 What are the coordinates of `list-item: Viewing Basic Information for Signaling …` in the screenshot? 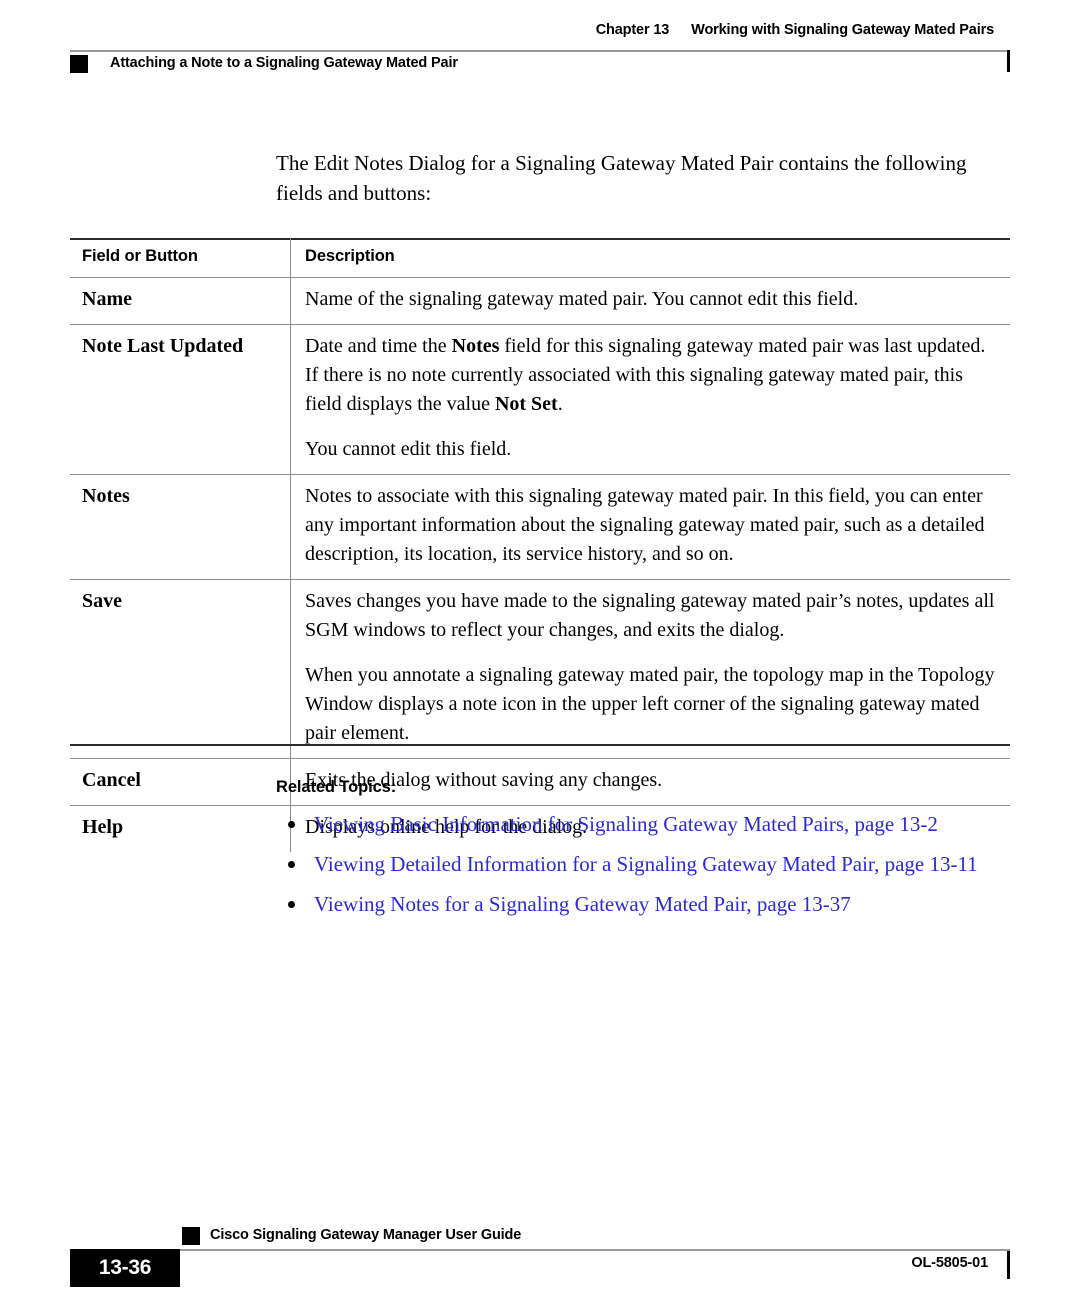 It's located at (643, 824).